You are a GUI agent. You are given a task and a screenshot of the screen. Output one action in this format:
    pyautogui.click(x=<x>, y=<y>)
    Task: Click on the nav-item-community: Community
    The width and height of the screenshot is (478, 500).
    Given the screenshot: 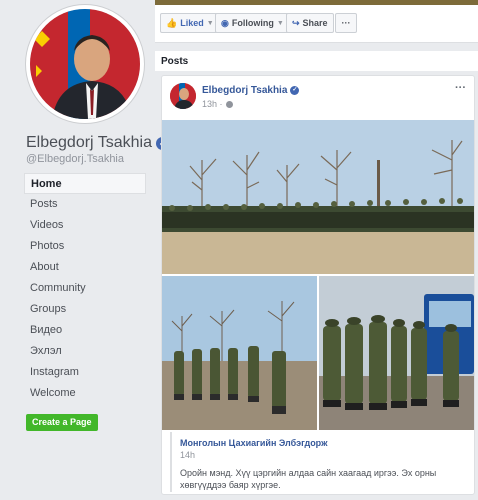 What is the action you would take?
    pyautogui.click(x=85, y=288)
    